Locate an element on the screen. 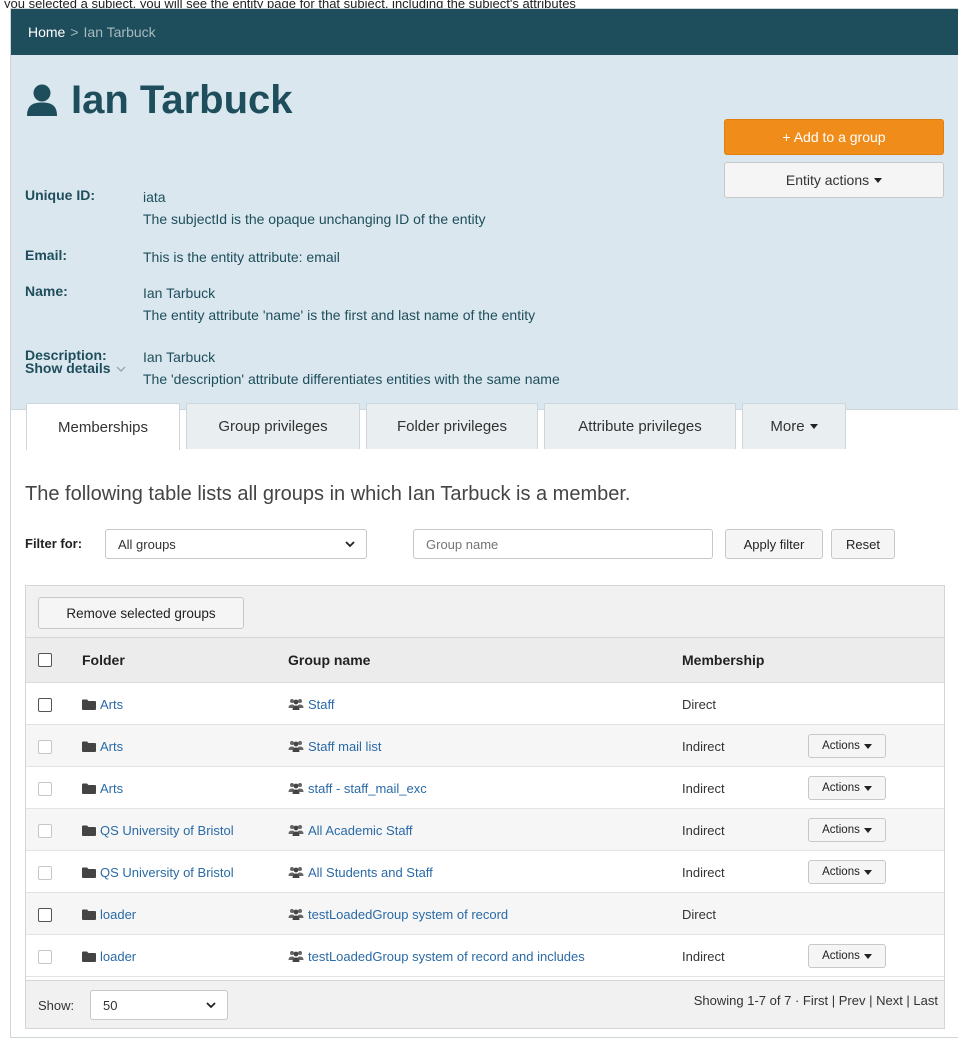  tab-label: More is located at coordinates (787, 426).